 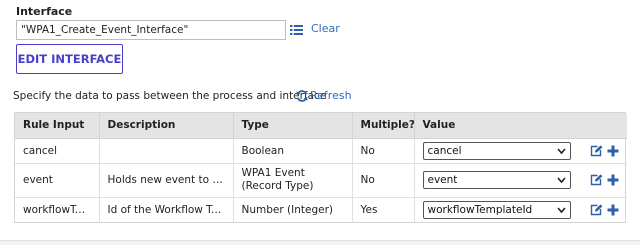 I want to click on refresh-icon, so click(x=302, y=96).